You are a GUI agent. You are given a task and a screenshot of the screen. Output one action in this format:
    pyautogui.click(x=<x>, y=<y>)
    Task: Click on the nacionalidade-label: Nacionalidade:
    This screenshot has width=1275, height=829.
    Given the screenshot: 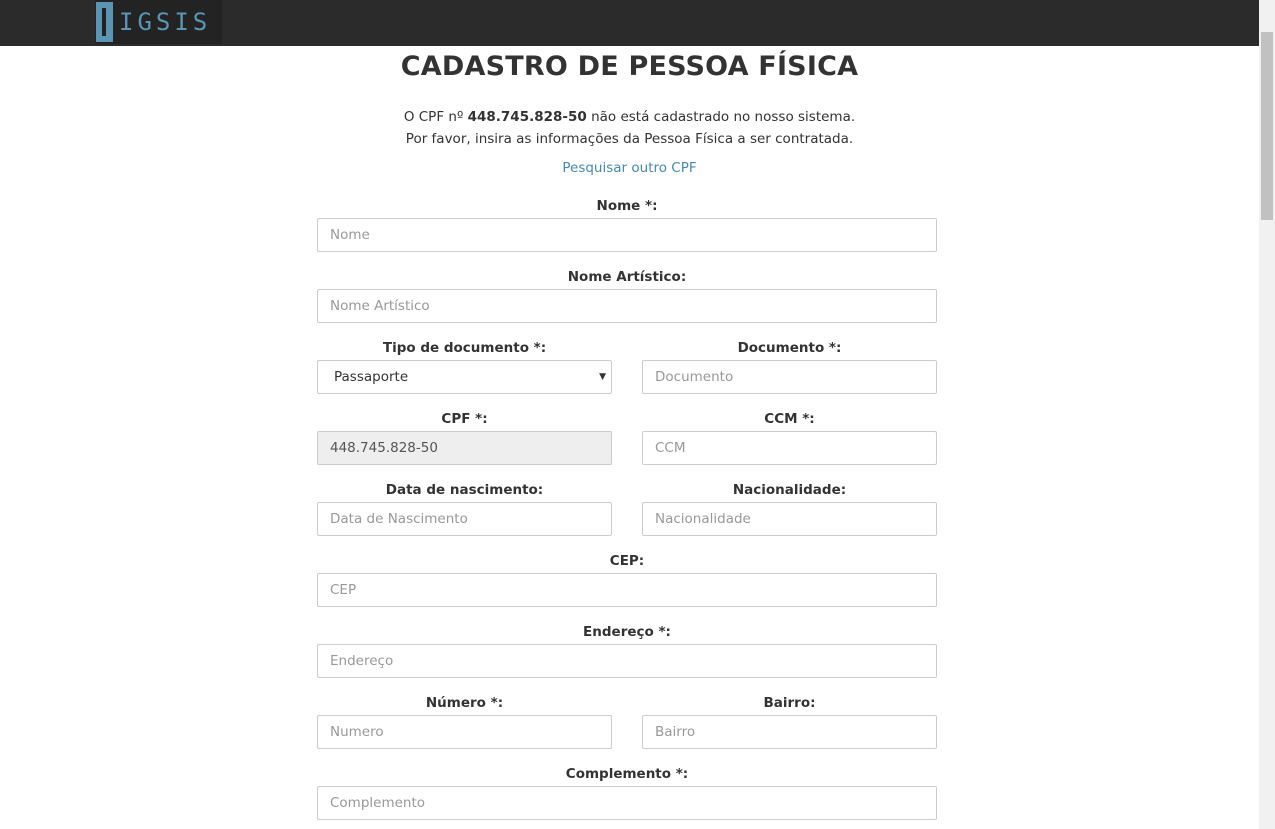 What is the action you would take?
    pyautogui.click(x=789, y=490)
    